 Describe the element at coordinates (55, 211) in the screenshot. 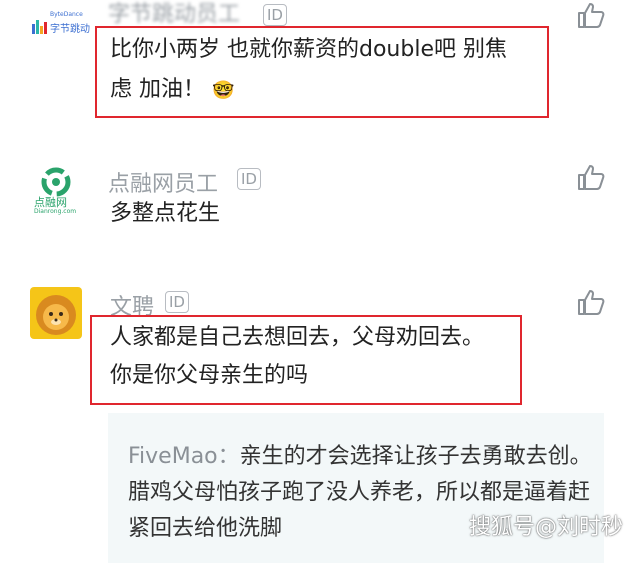

I see `dianrong-logo-small: Dianrong.com` at that location.